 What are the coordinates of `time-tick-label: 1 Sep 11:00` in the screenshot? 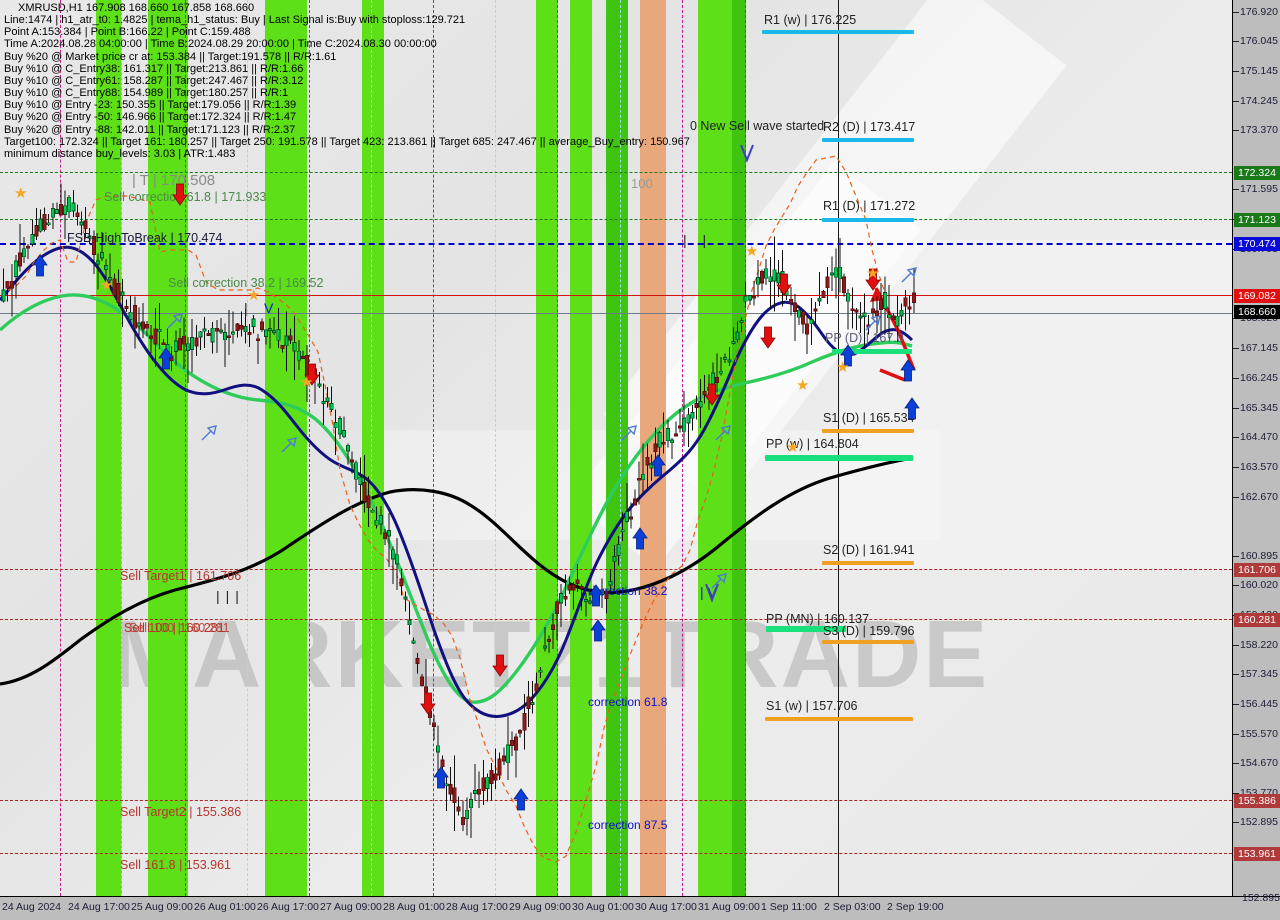 It's located at (789, 907).